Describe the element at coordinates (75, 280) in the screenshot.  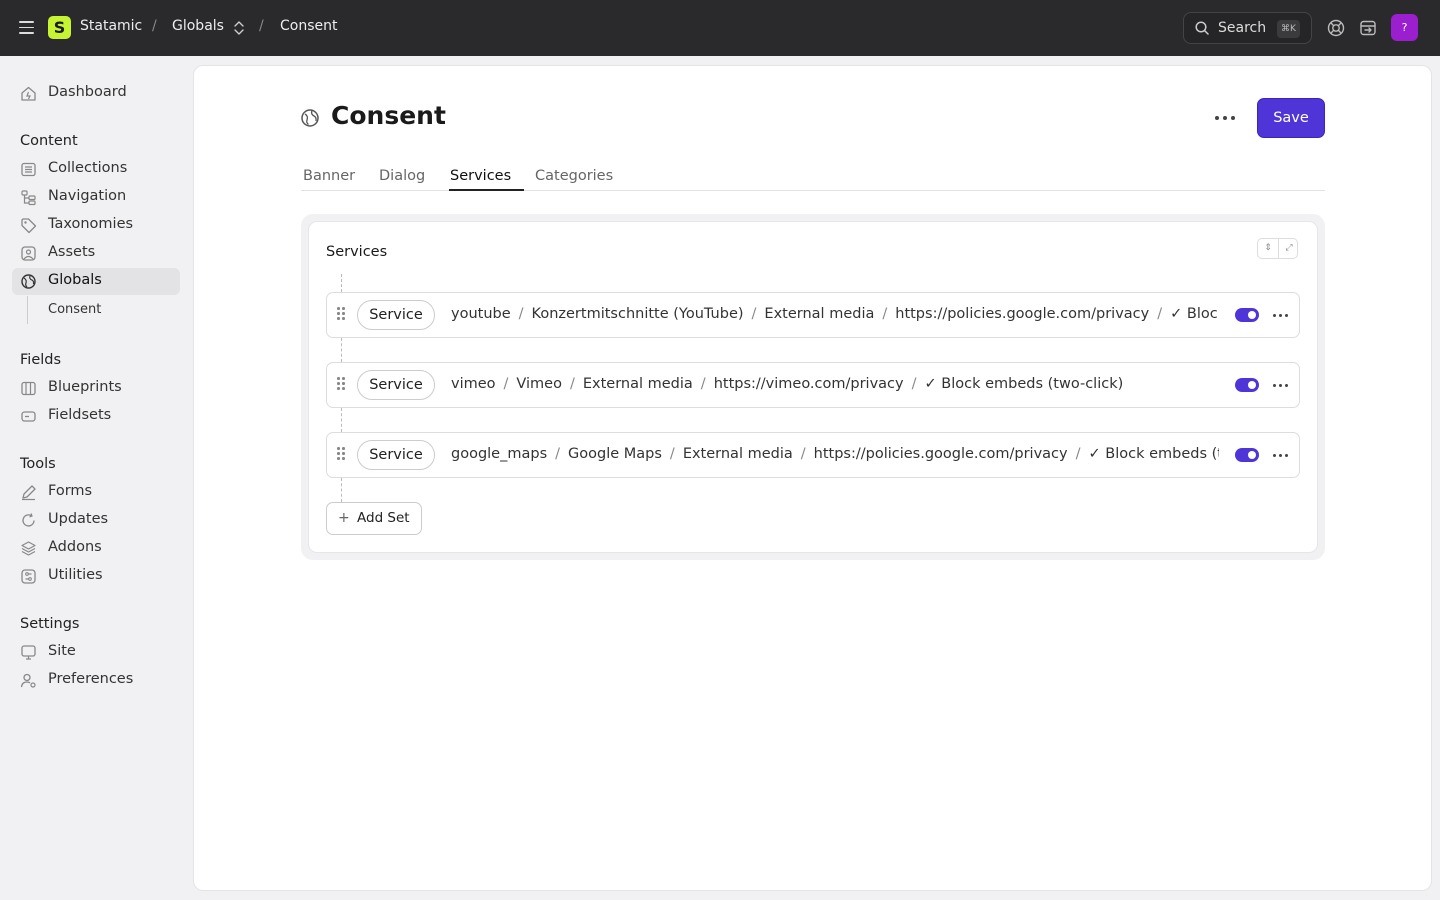
I see `sidebar-item-label: Globals` at that location.